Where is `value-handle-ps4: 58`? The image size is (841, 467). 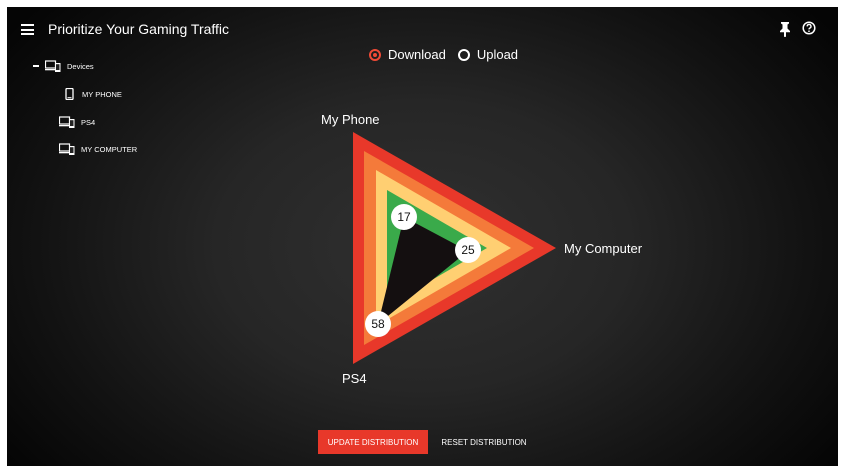 value-handle-ps4: 58 is located at coordinates (378, 324).